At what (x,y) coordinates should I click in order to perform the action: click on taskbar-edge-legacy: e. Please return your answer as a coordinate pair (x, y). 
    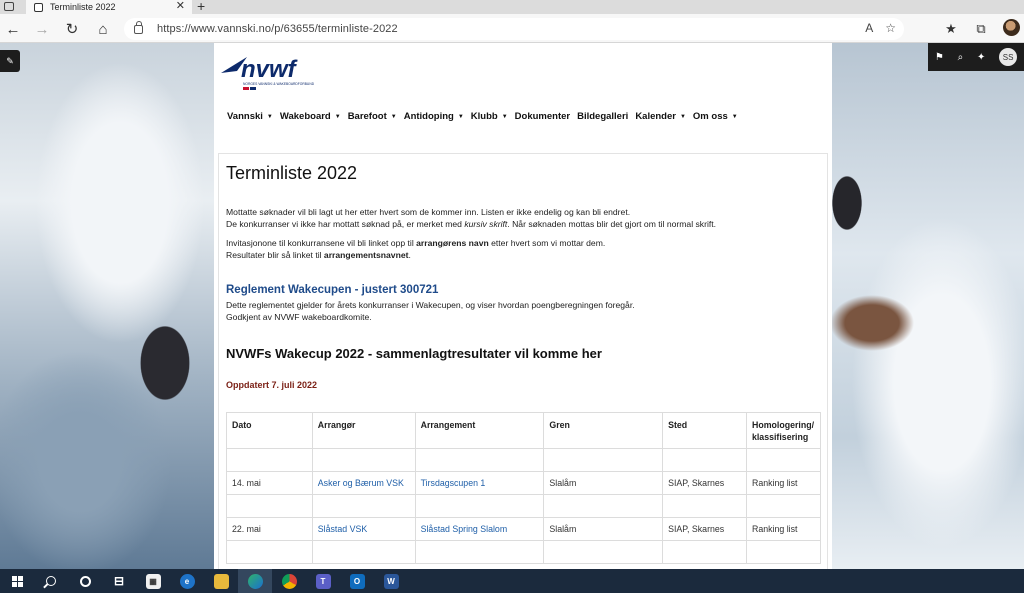
    Looking at the image, I should click on (187, 581).